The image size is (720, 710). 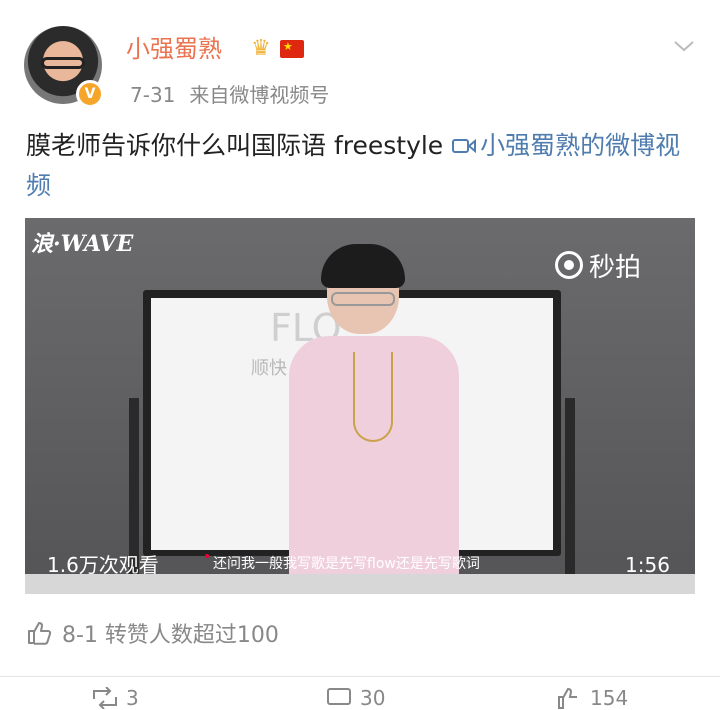 I want to click on post-text: 膜老师告诉你什么叫国际语 freestyle, so click(x=239, y=145).